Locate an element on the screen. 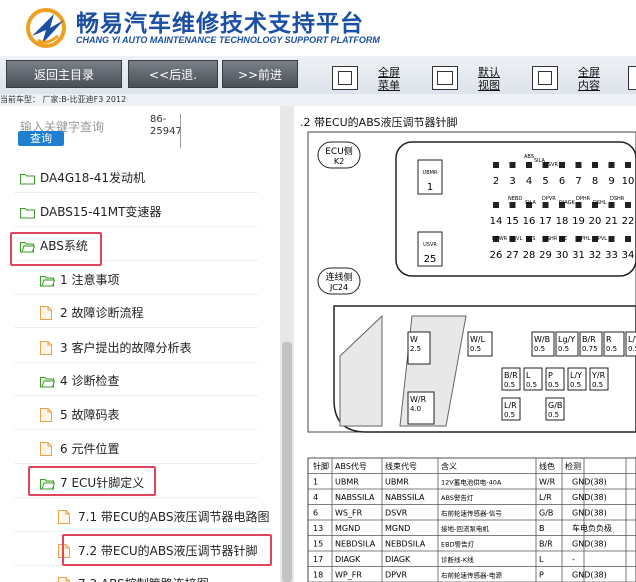  table-header: ABS代号 is located at coordinates (351, 466).